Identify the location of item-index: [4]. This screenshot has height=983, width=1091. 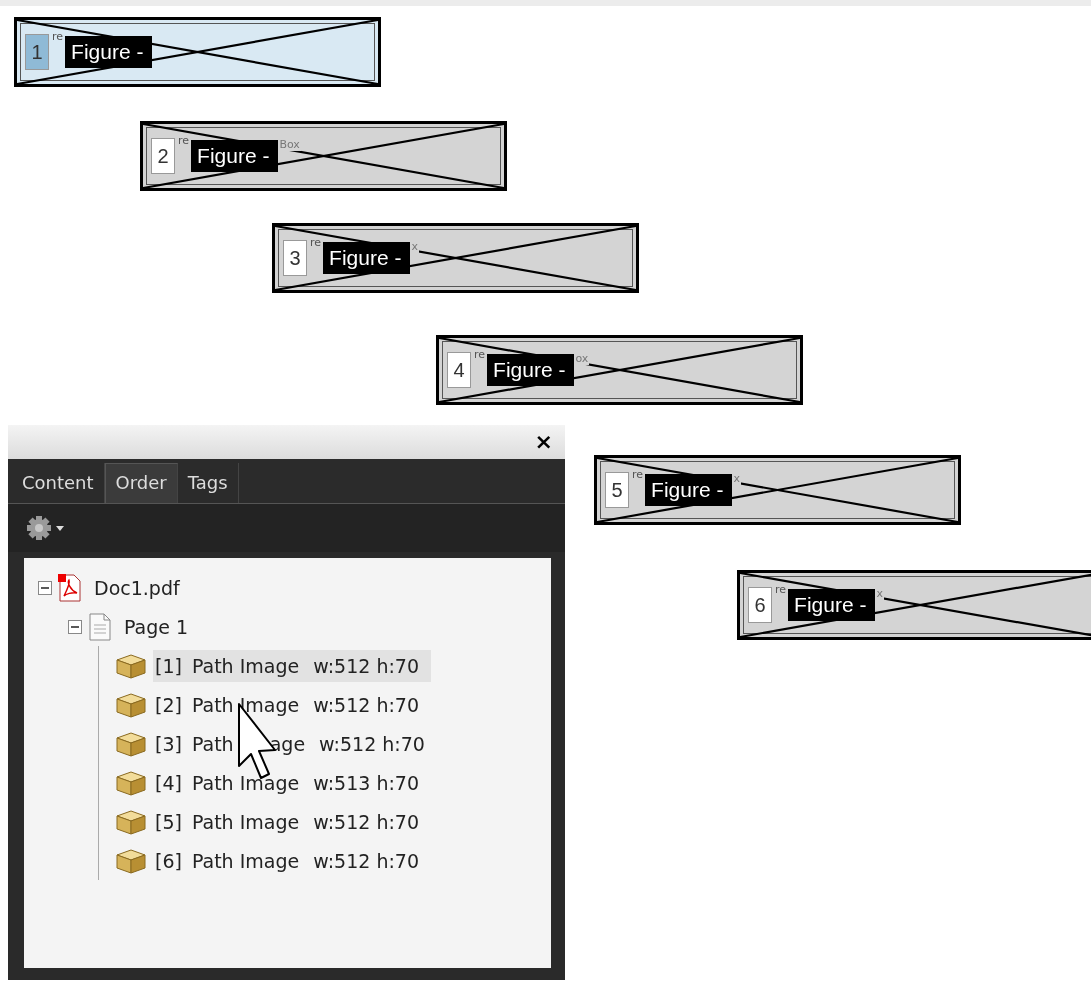
(168, 782).